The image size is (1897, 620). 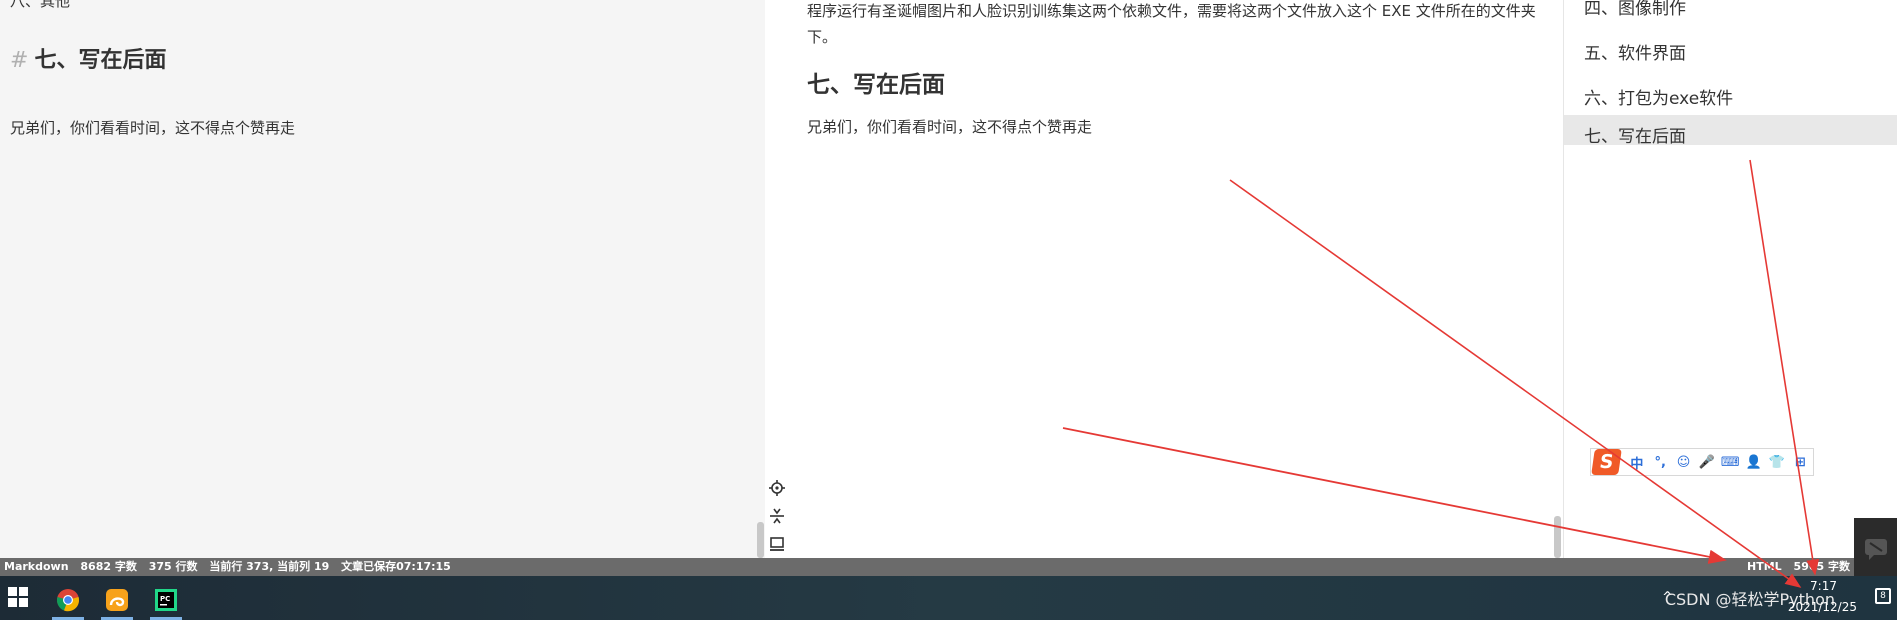 I want to click on ime-punctuation-button: °,, so click(x=1660, y=462).